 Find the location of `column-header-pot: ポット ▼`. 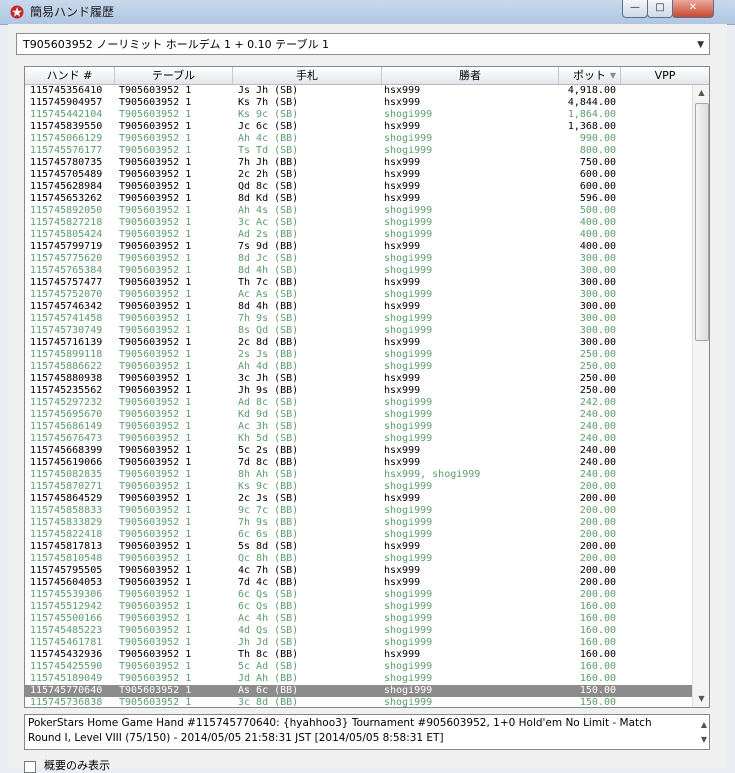

column-header-pot: ポット ▼ is located at coordinates (590, 75).